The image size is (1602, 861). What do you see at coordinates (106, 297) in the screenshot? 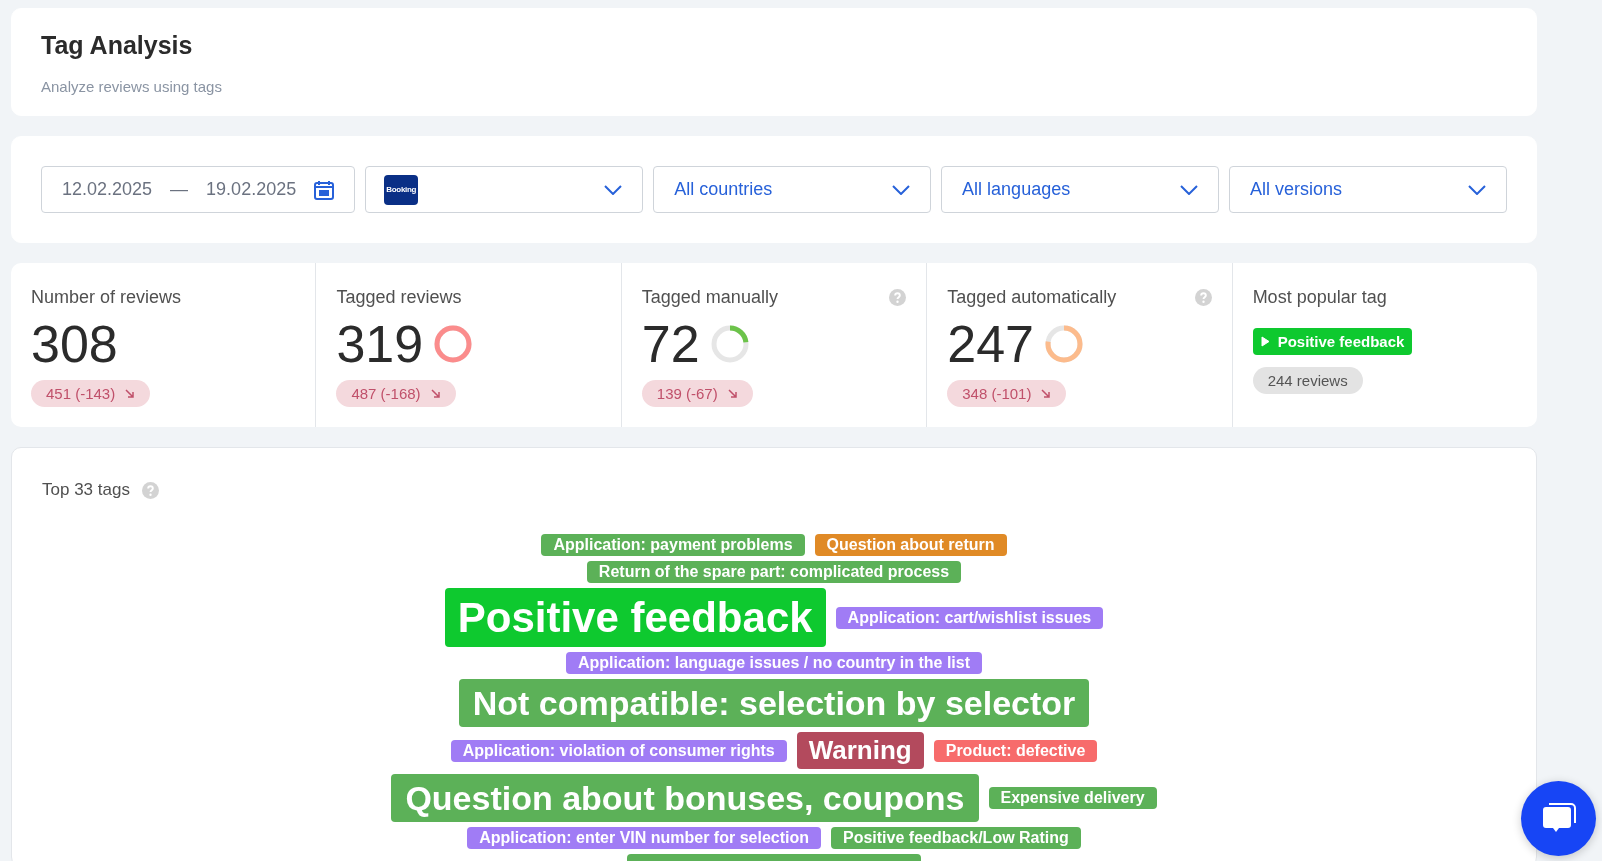
I see `stat-label: Number of reviews` at bounding box center [106, 297].